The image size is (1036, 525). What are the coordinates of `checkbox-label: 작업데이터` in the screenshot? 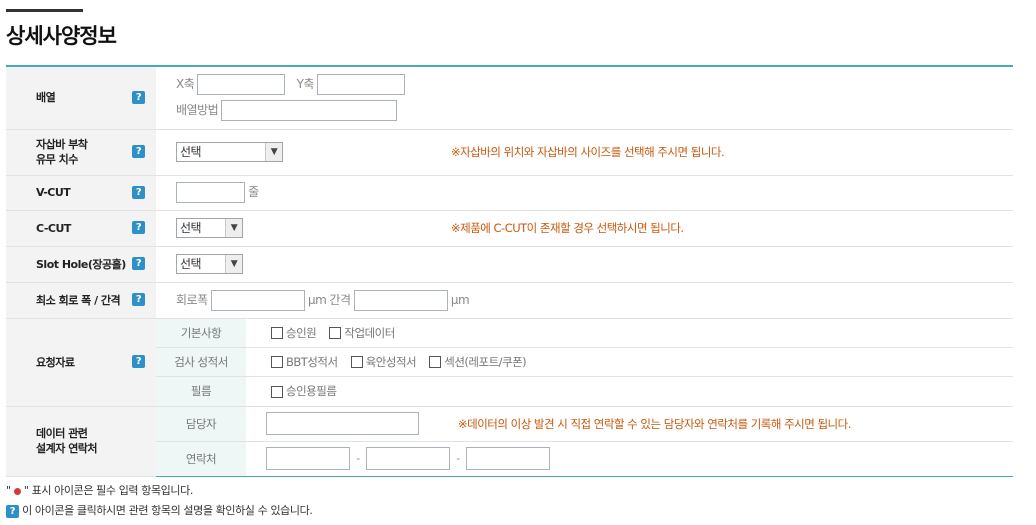 It's located at (369, 332).